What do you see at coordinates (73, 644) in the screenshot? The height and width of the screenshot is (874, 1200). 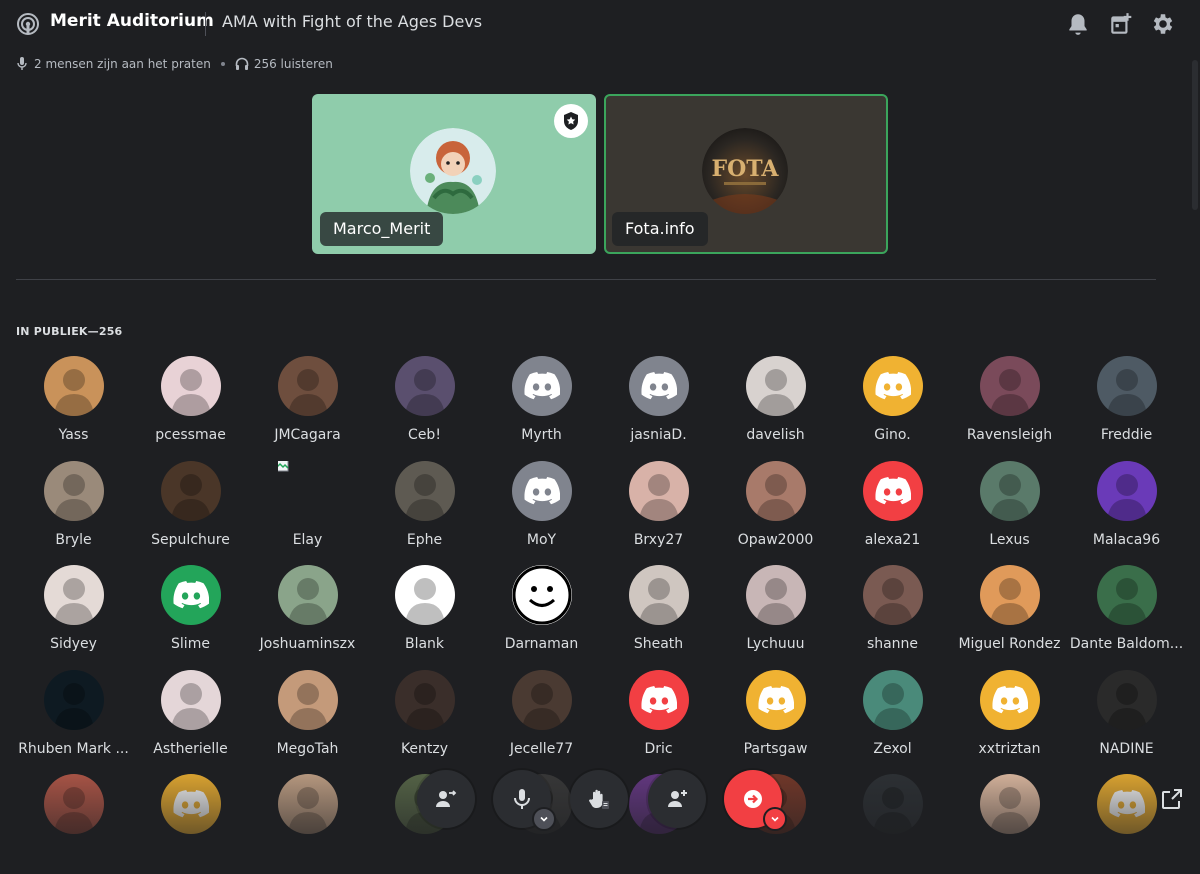 I see `member-name: Sidyey` at bounding box center [73, 644].